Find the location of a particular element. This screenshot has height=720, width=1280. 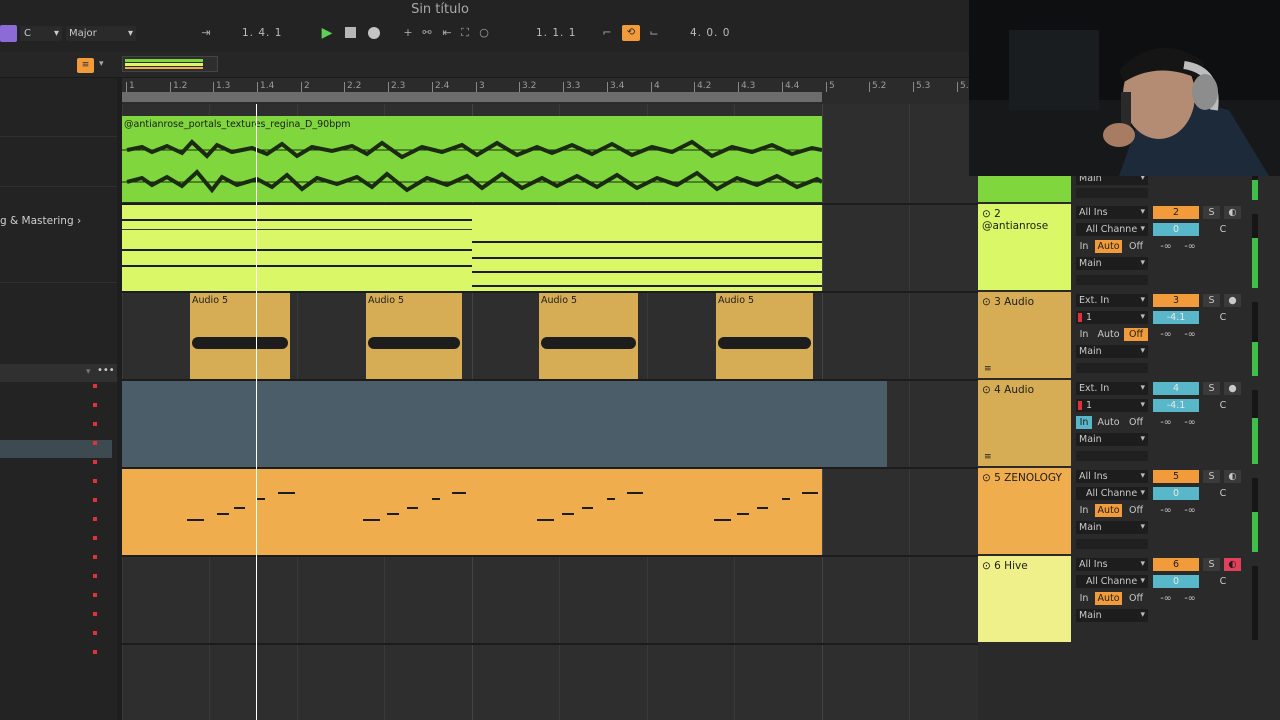

stop-button is located at coordinates (350, 32).